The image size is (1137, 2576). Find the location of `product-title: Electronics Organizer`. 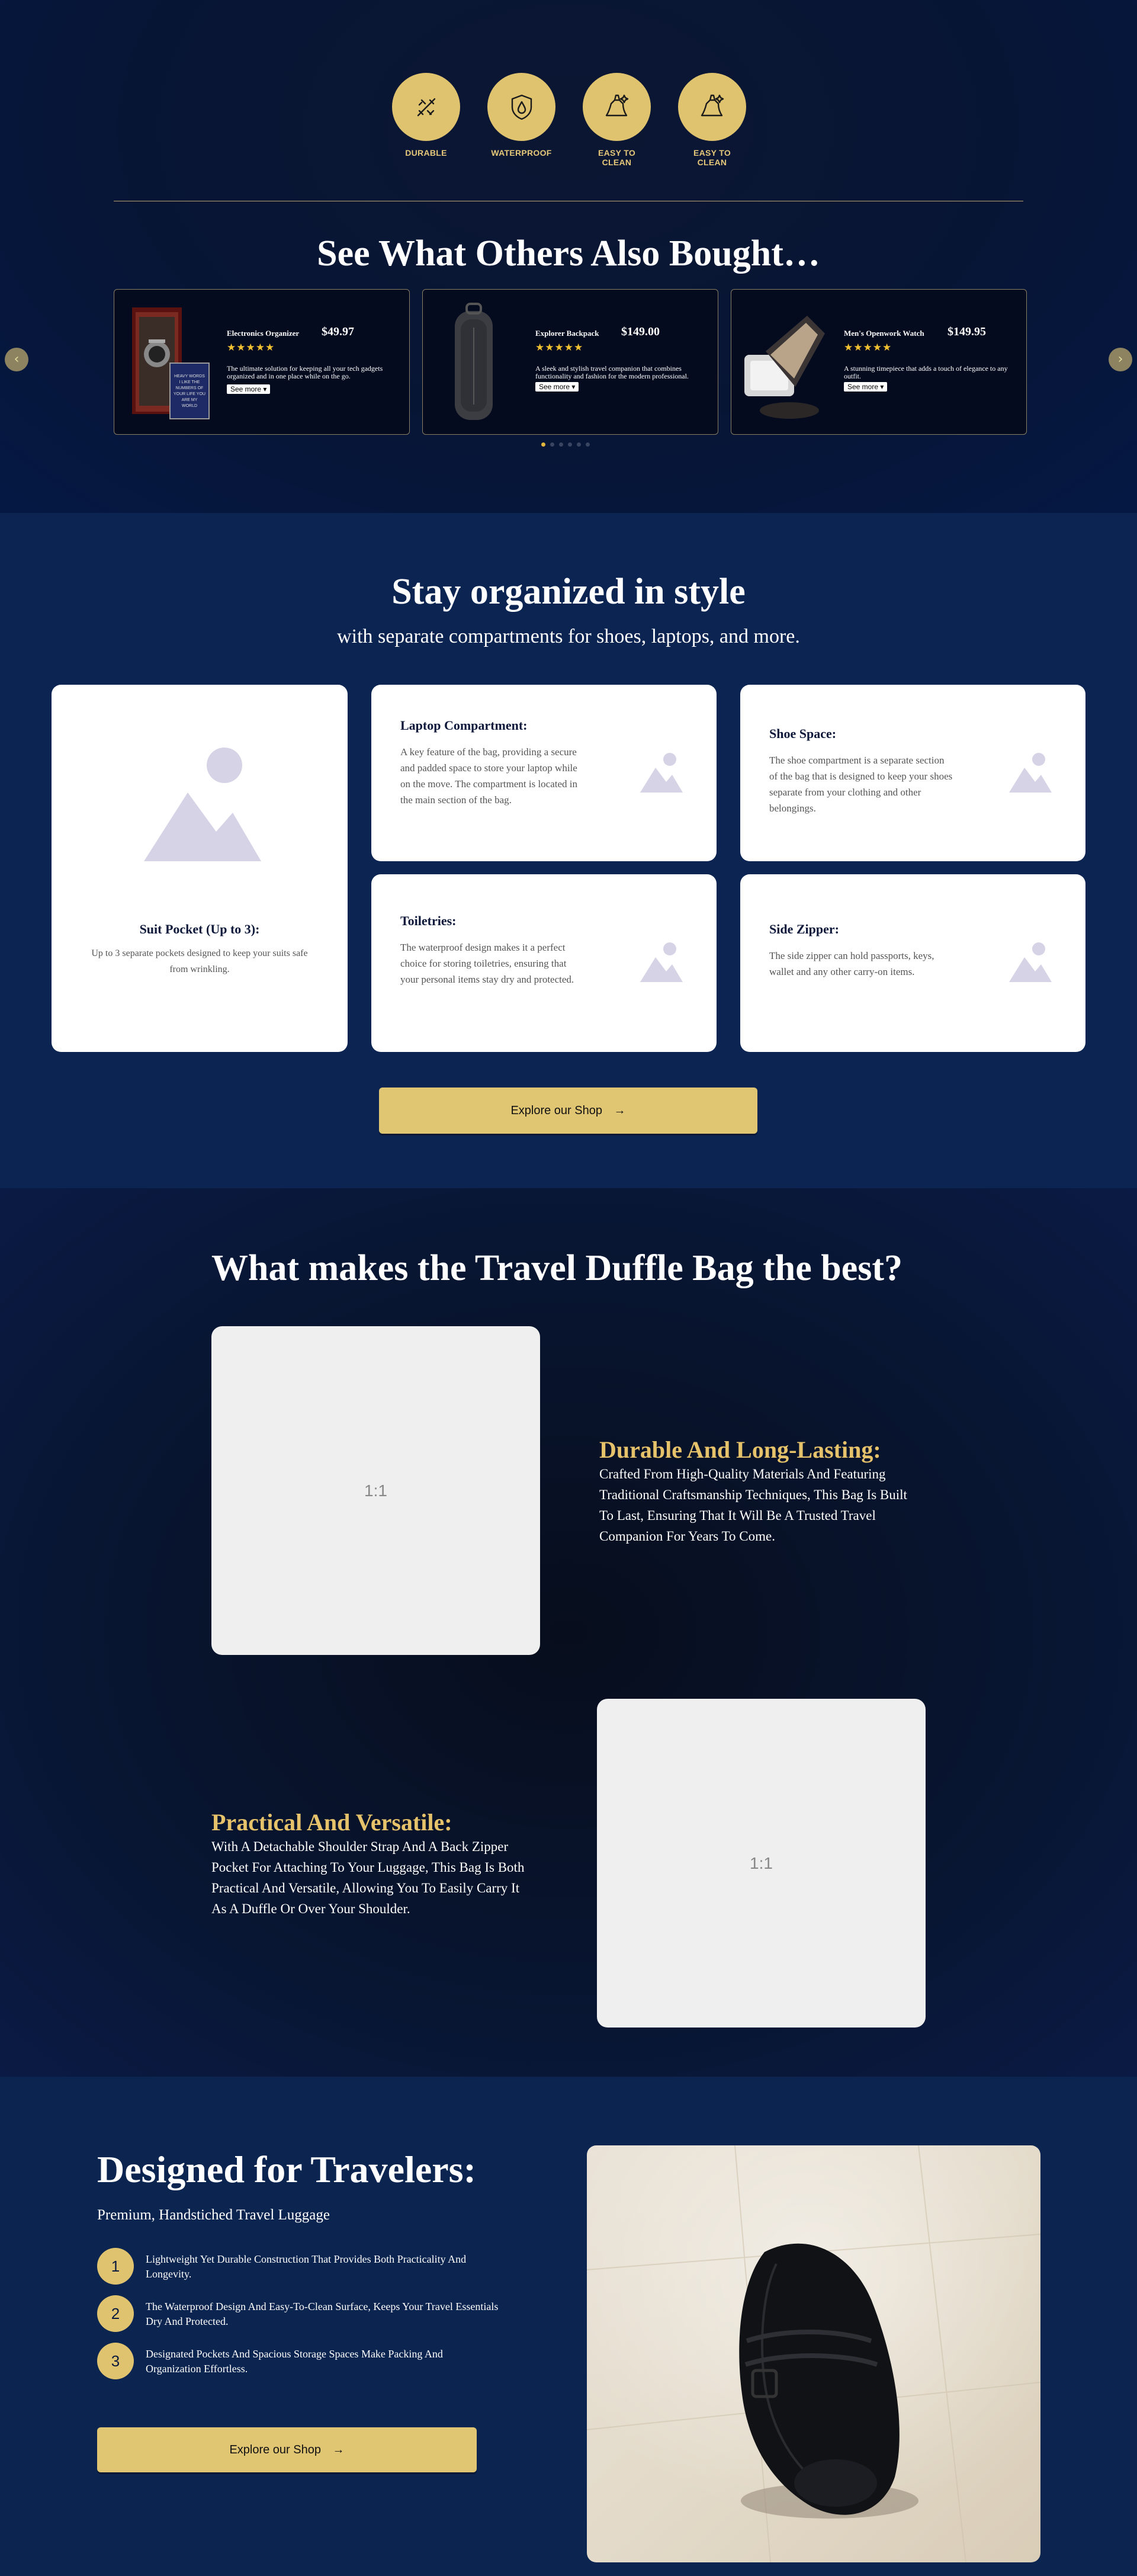

product-title: Electronics Organizer is located at coordinates (263, 333).